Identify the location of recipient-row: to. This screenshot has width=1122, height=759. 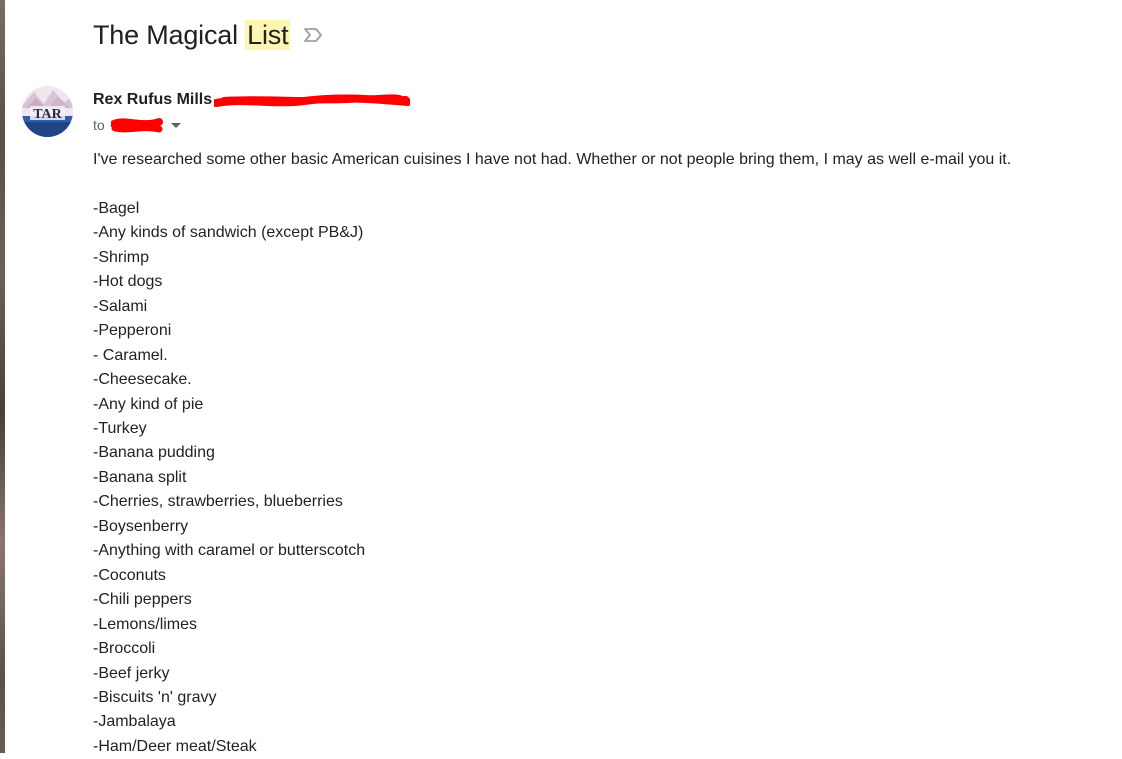
(137, 125).